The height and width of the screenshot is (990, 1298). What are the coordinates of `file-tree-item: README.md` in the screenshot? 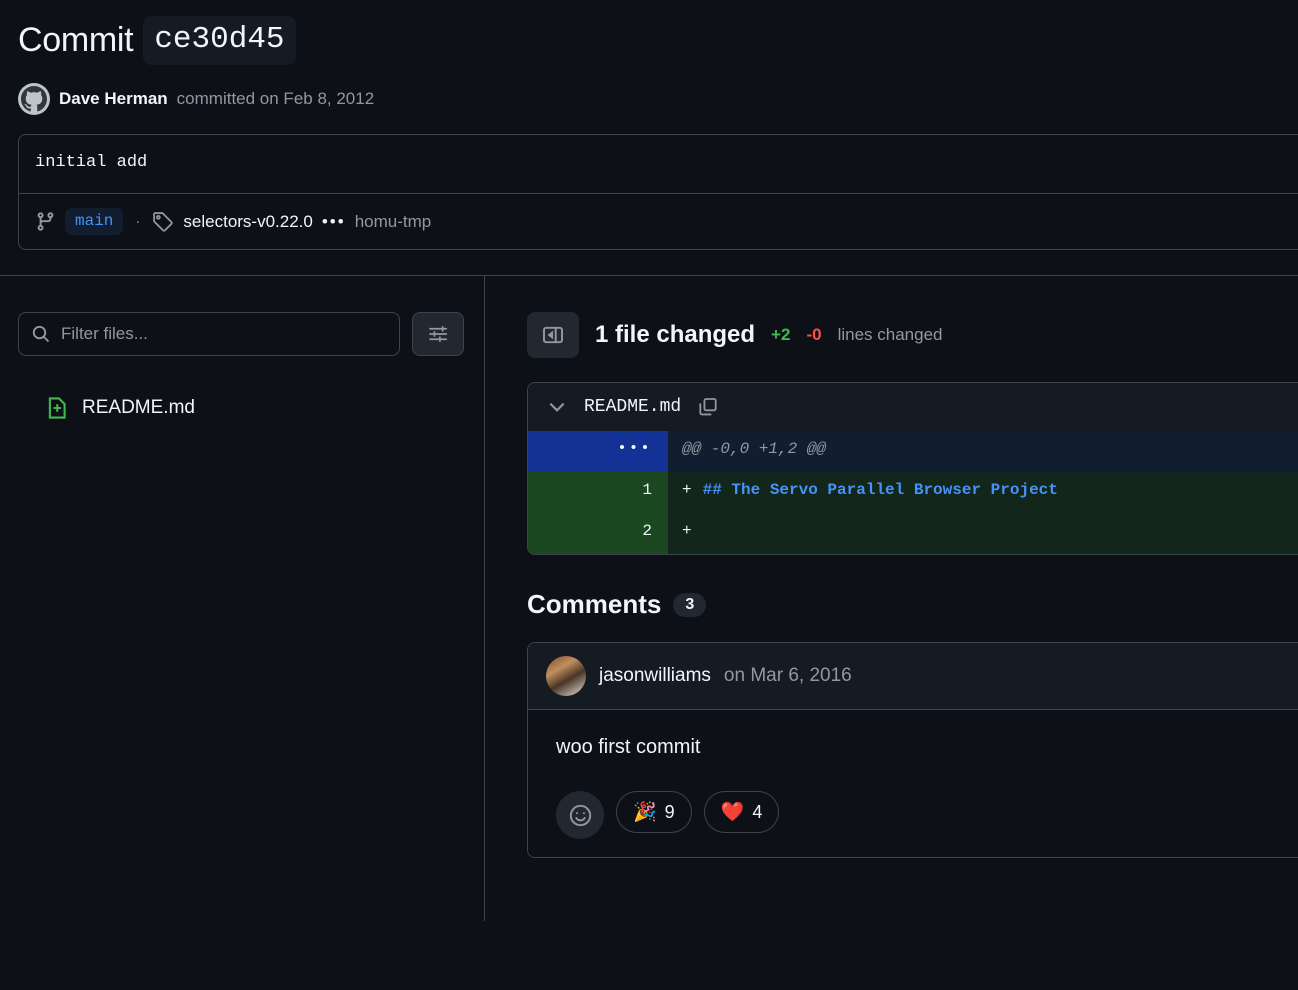 It's located at (255, 408).